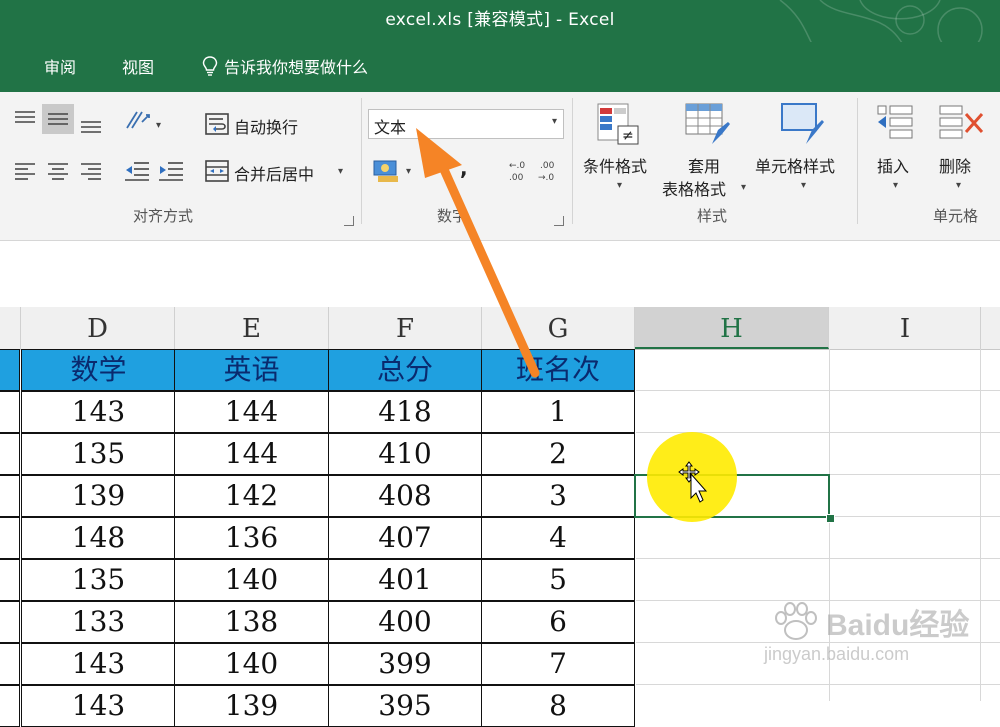 This screenshot has width=1000, height=727. Describe the element at coordinates (251, 370) in the screenshot. I see `table-header-cell: 英语` at that location.